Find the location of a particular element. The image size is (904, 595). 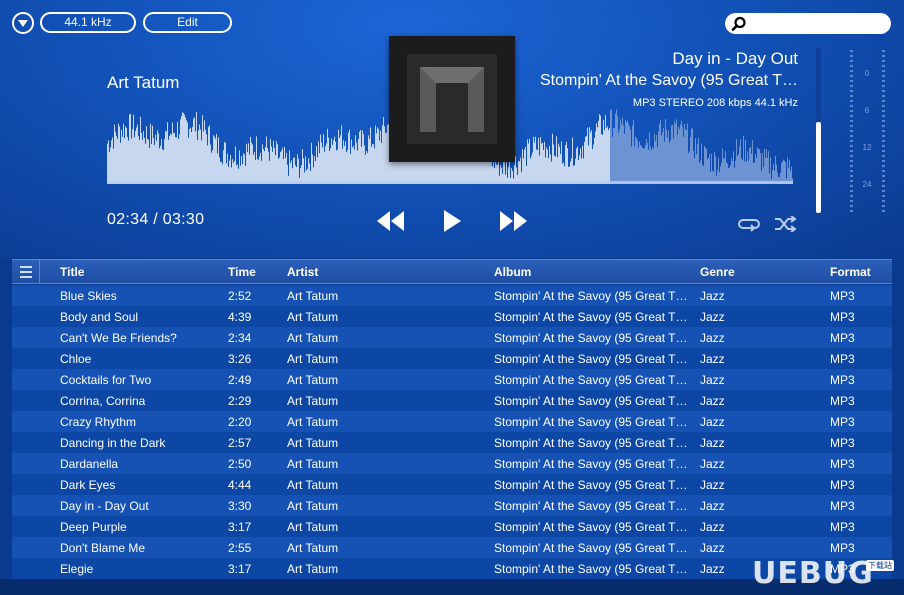

column-header-album: Album is located at coordinates (512, 272).